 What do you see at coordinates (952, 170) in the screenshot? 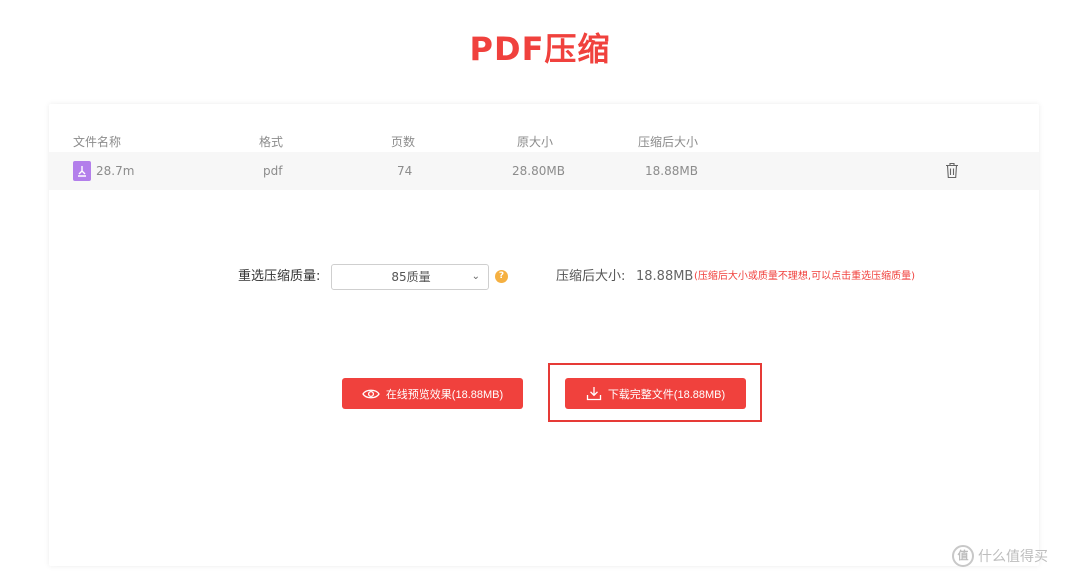
I see `trash-icon` at bounding box center [952, 170].